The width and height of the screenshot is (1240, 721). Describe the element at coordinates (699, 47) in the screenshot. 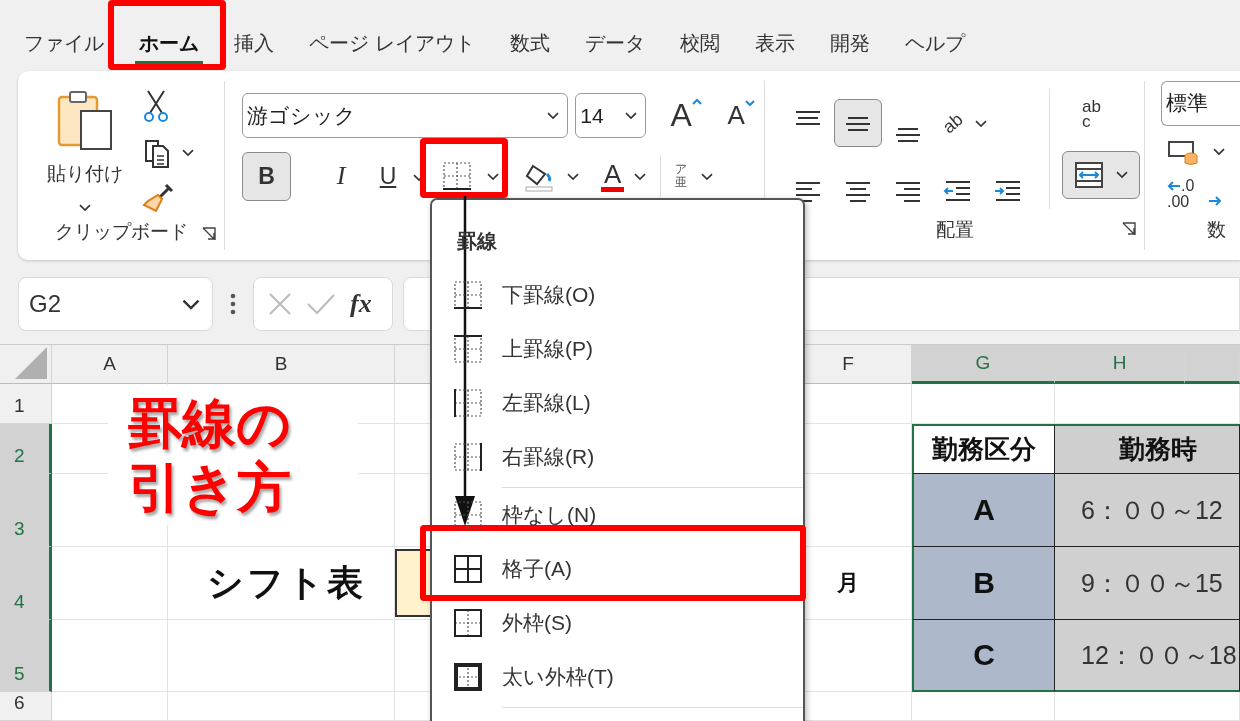

I see `ribbon-tab: 校閲` at that location.